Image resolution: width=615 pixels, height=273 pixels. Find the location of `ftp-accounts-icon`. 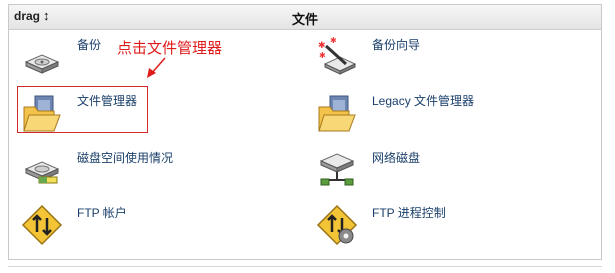

ftp-accounts-icon is located at coordinates (42, 225).